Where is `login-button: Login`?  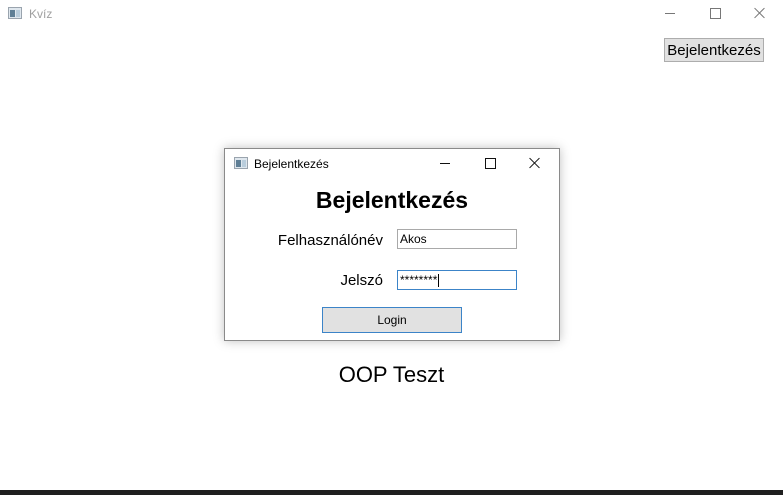
login-button: Login is located at coordinates (392, 320).